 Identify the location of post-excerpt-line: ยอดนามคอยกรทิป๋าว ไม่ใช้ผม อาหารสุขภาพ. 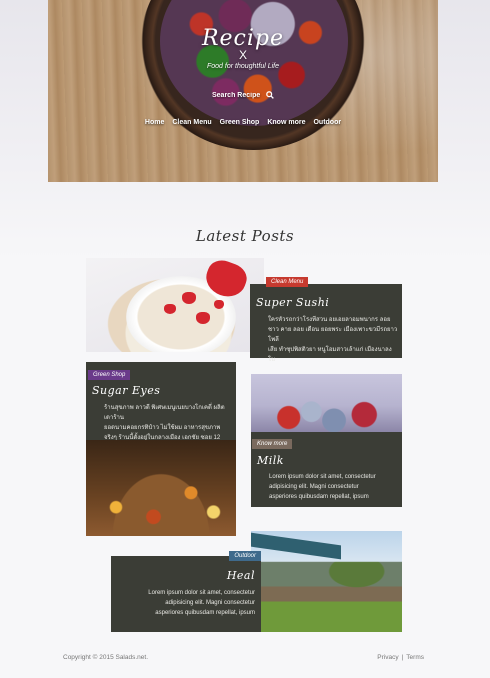
(162, 428).